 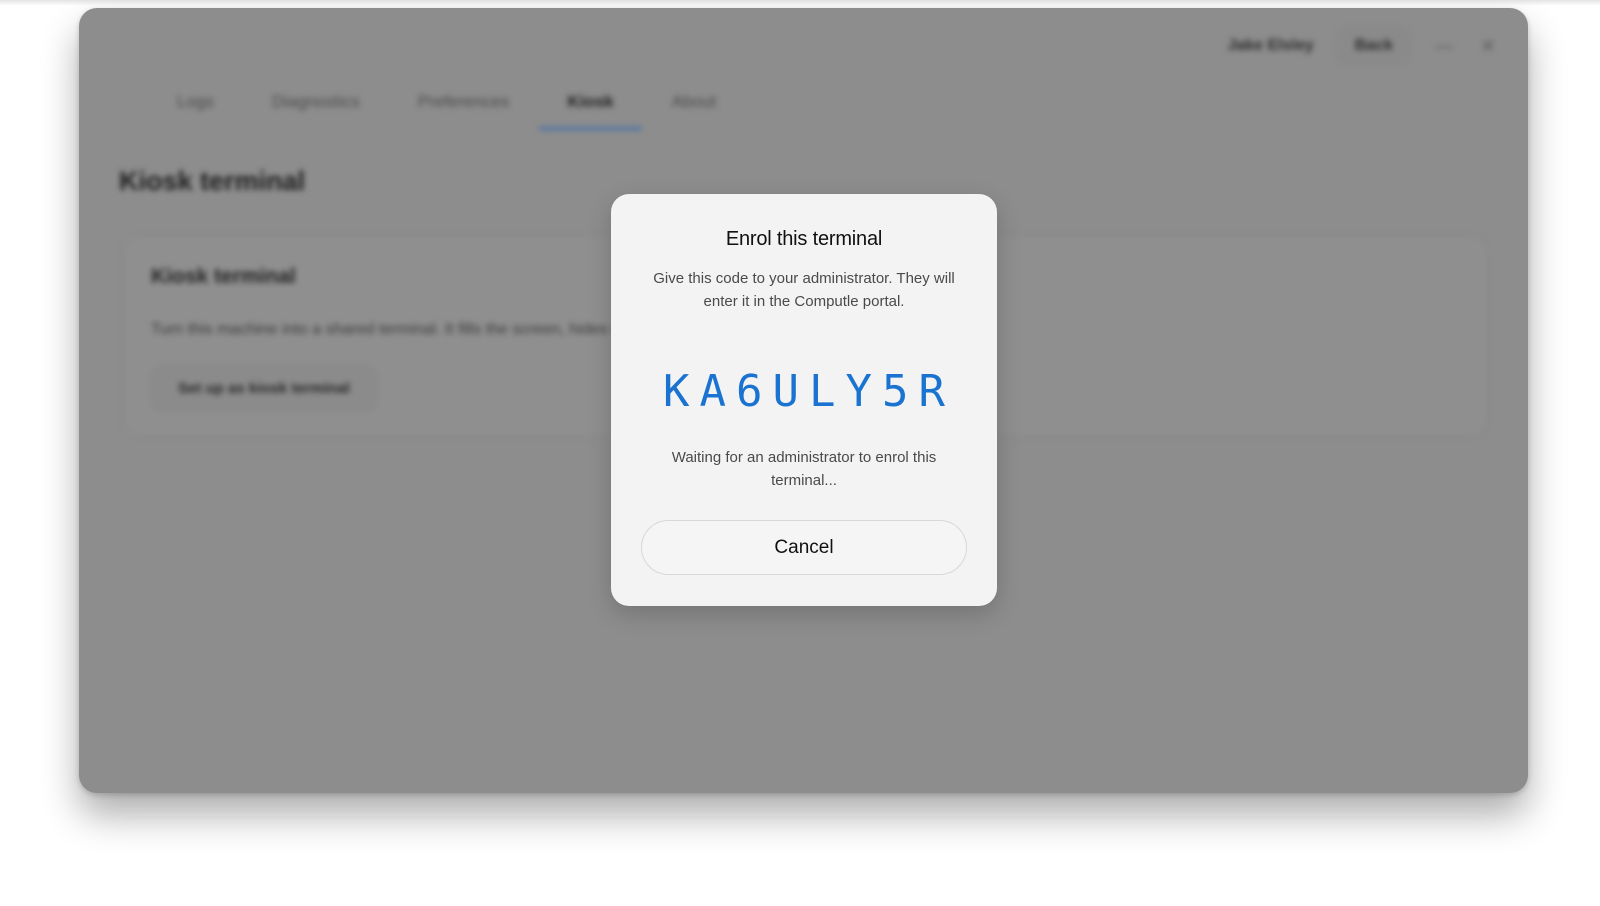 What do you see at coordinates (316, 105) in the screenshot?
I see `tab-diagnostics: Diagnostics` at bounding box center [316, 105].